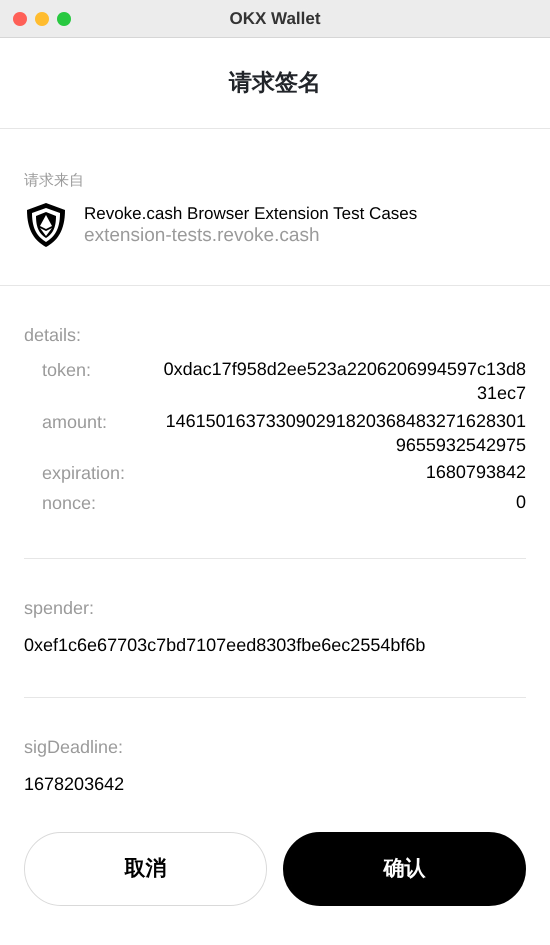  Describe the element at coordinates (64, 19) in the screenshot. I see `zoom-button` at that location.